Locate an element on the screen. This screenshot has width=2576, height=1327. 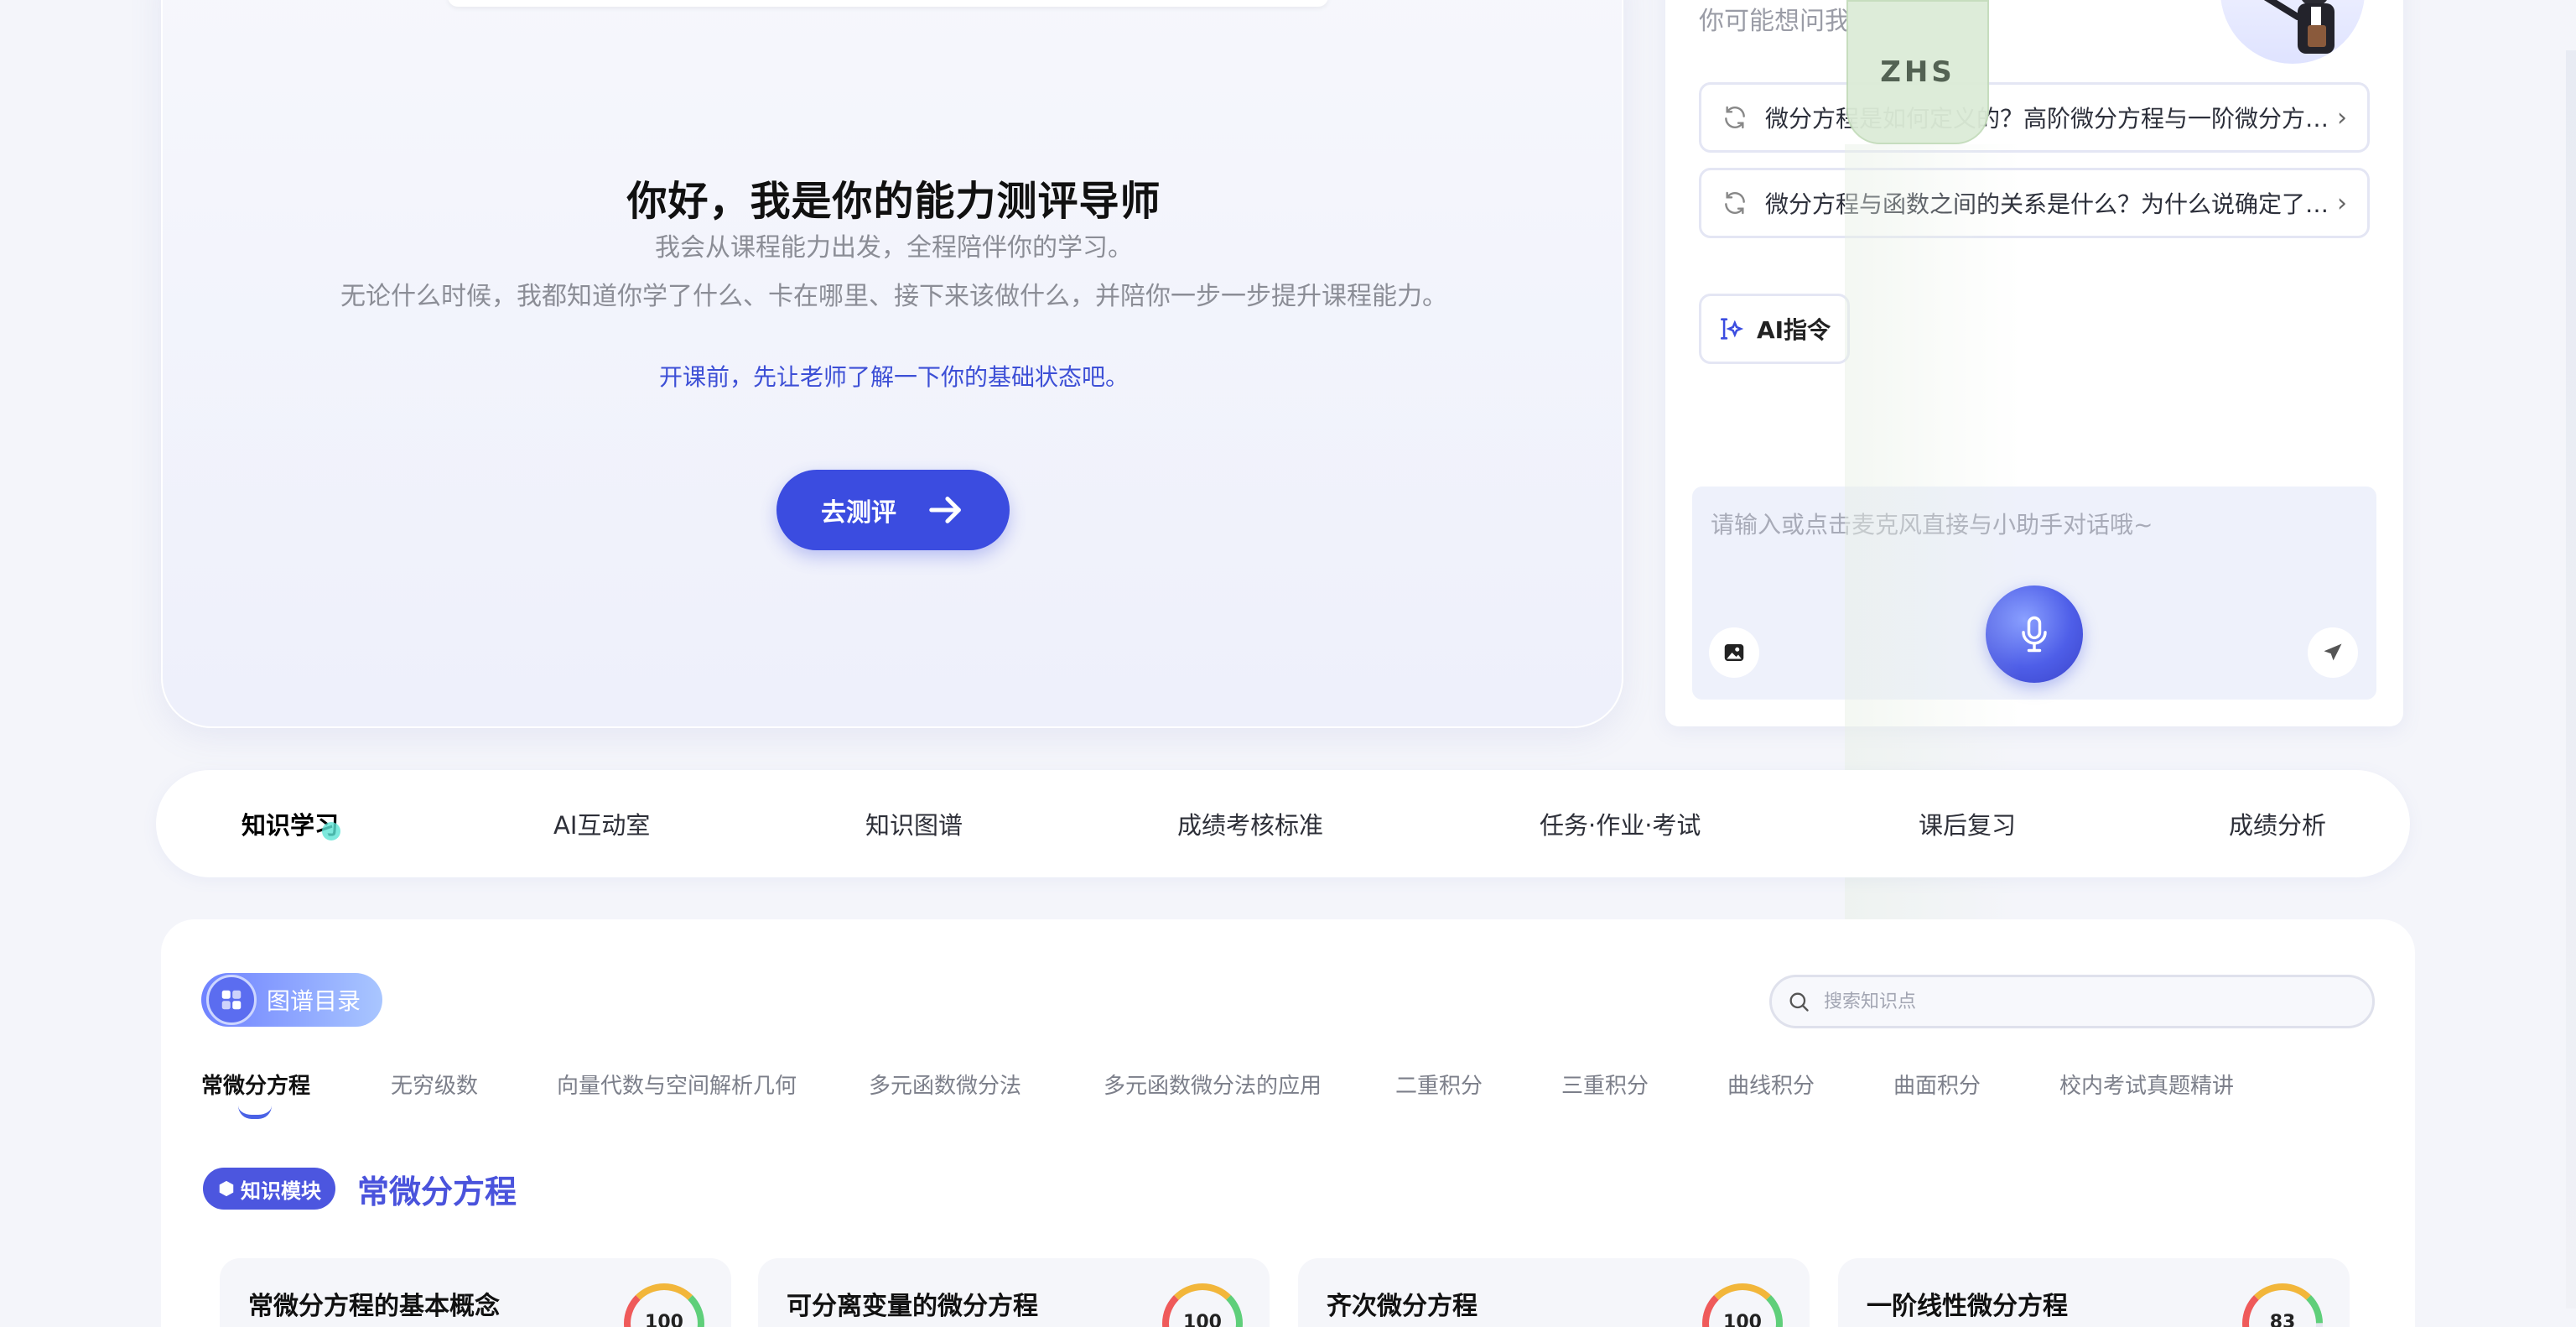
tab-tasks-homework-exams: 任务·作业·考试 is located at coordinates (1620, 823).